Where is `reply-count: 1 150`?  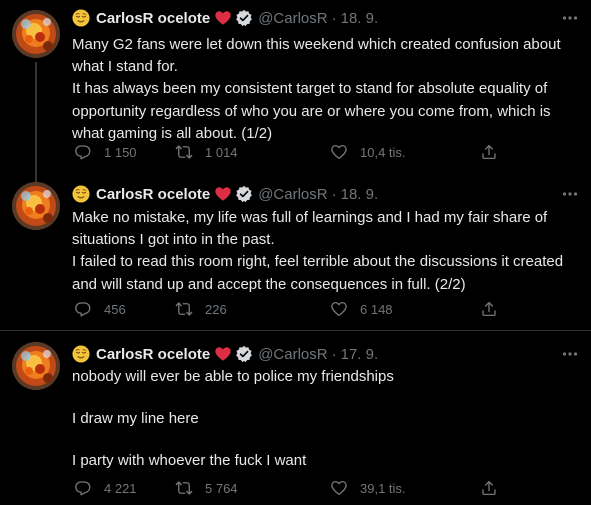
reply-count: 1 150 is located at coordinates (120, 152).